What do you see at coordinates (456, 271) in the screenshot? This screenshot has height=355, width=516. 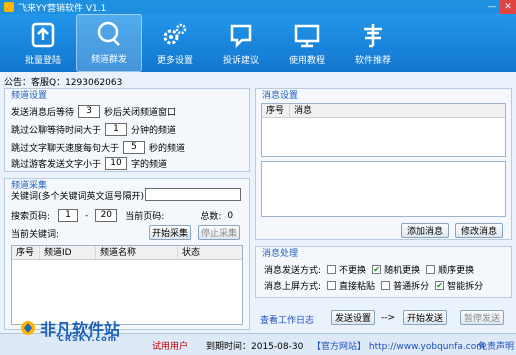 I see `option-label: 顺序更换` at bounding box center [456, 271].